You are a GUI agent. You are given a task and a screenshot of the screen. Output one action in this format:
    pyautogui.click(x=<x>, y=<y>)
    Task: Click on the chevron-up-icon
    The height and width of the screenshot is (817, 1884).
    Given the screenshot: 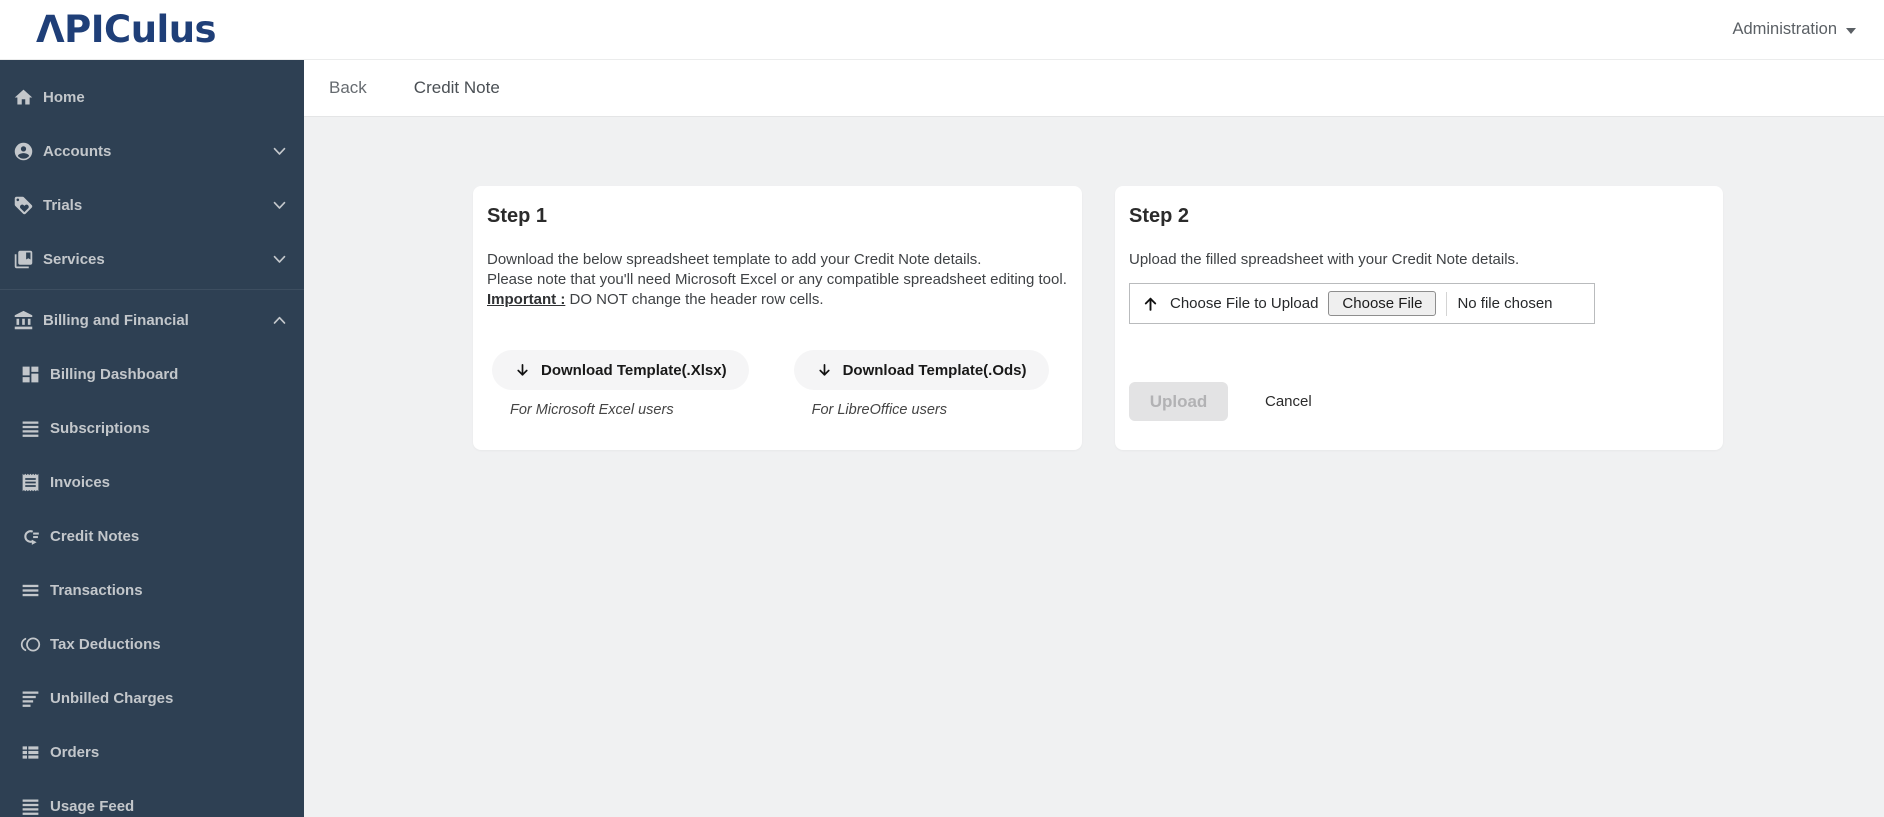 What is the action you would take?
    pyautogui.click(x=279, y=320)
    